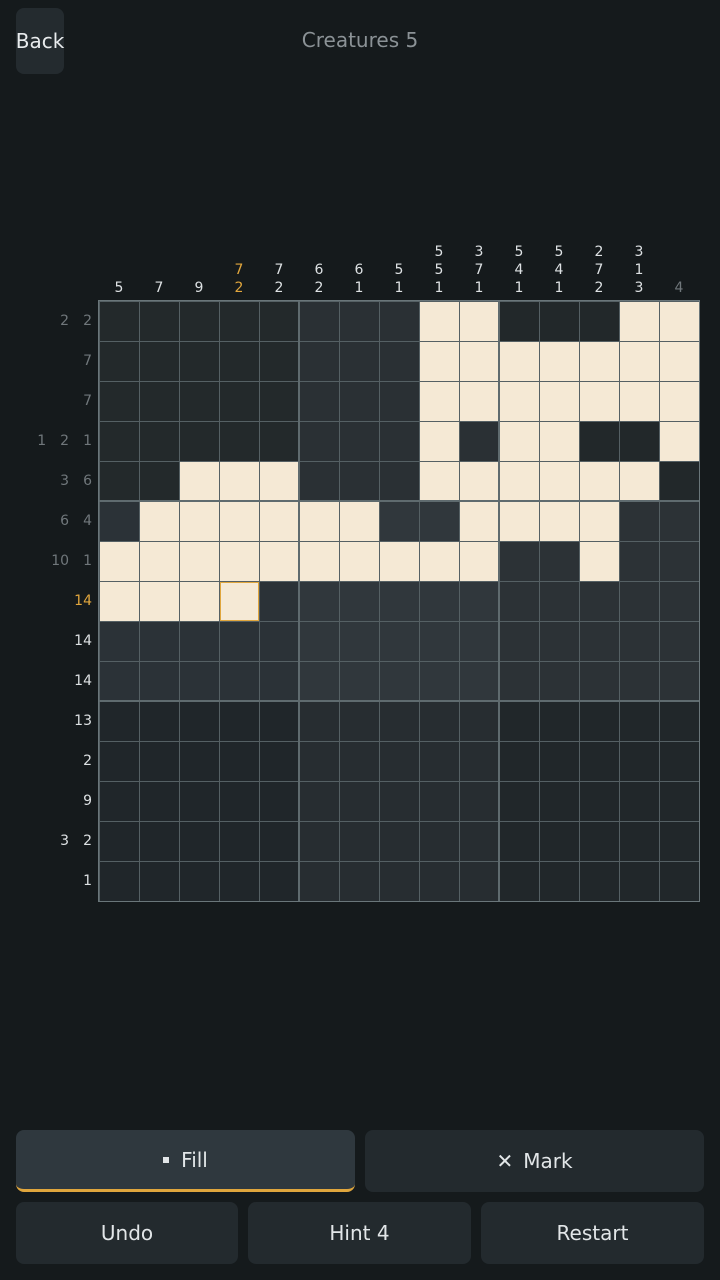  Describe the element at coordinates (185, 1161) in the screenshot. I see `fill-mode-button: Fill` at that location.